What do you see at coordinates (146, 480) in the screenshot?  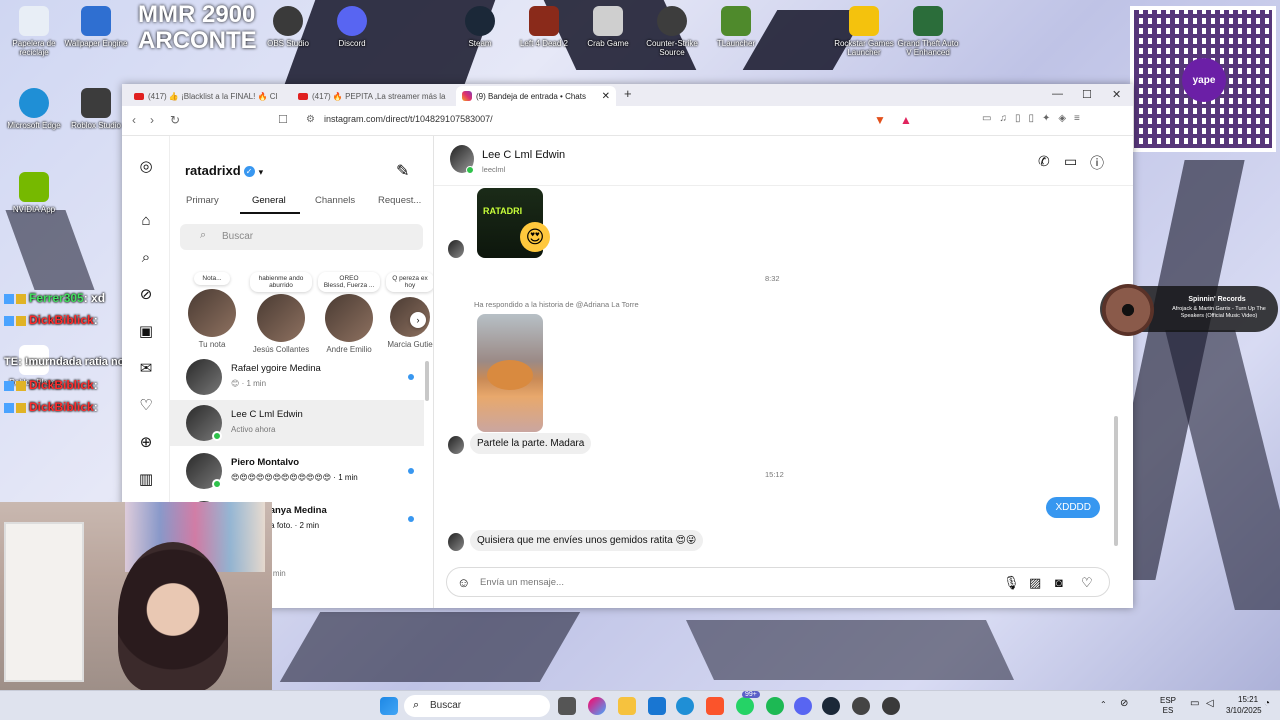 I see `dashboard-icon: ▥` at bounding box center [146, 480].